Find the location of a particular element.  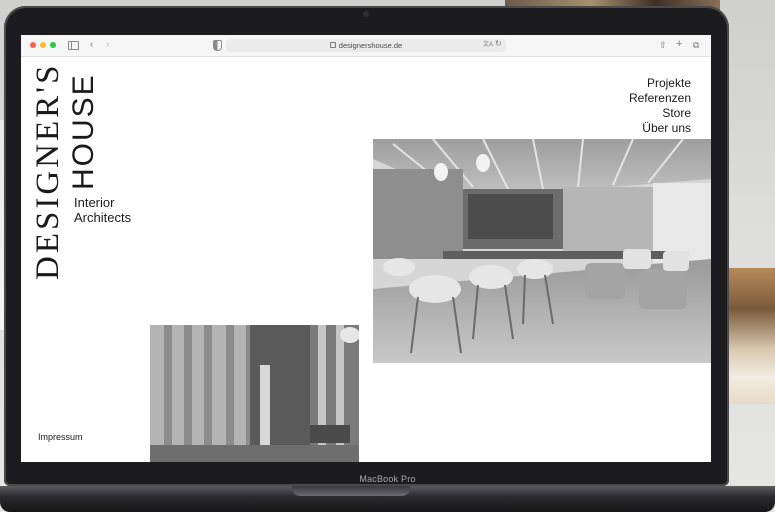

project-photo-lobby is located at coordinates (254, 393).